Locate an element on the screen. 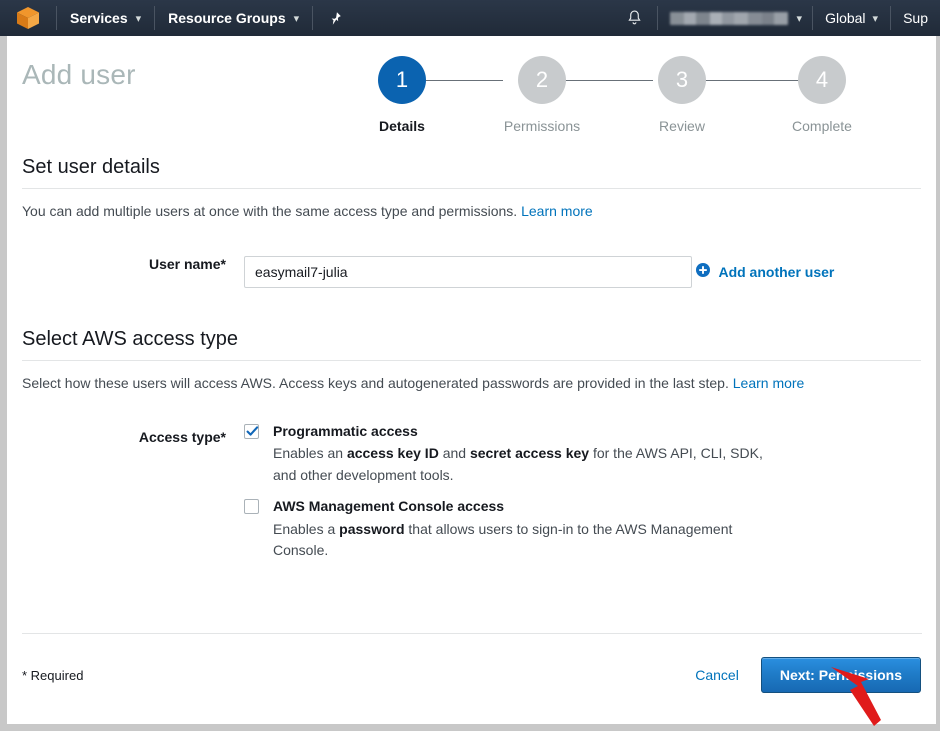 This screenshot has height=731, width=940. wizard-step-review: 3 Review is located at coordinates (682, 95).